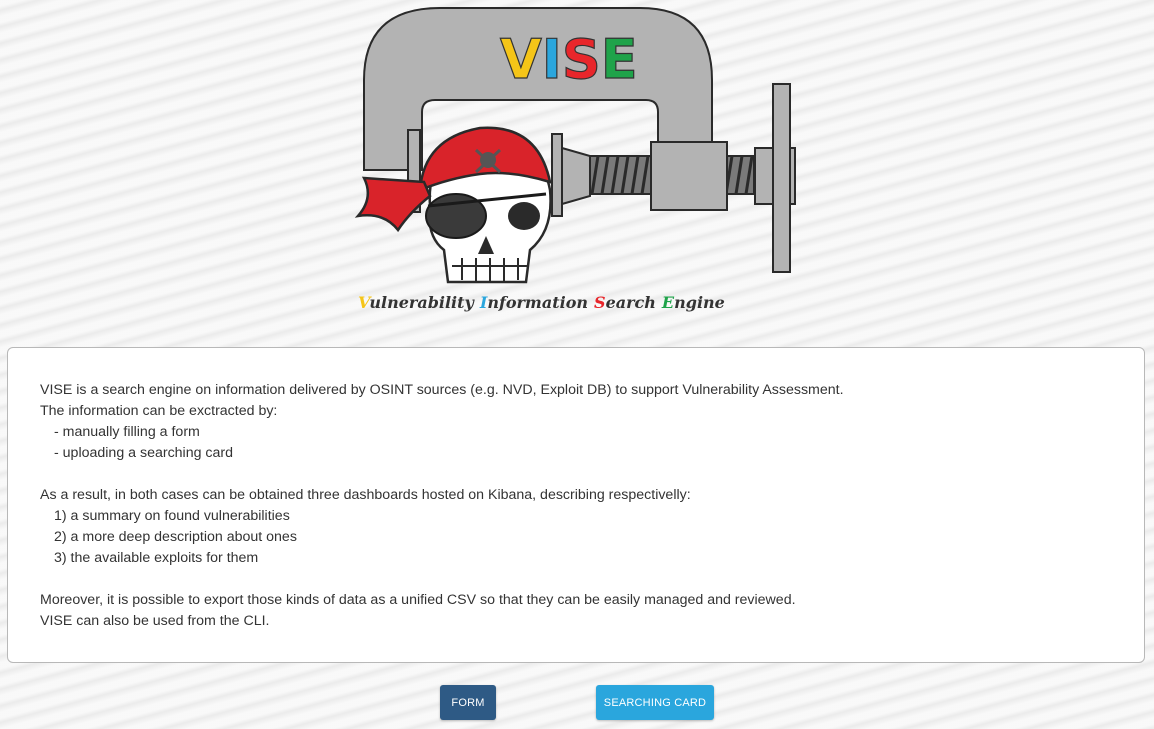  I want to click on dashboard-item-summary: 1) a summary on found vulnerabilities, so click(172, 516).